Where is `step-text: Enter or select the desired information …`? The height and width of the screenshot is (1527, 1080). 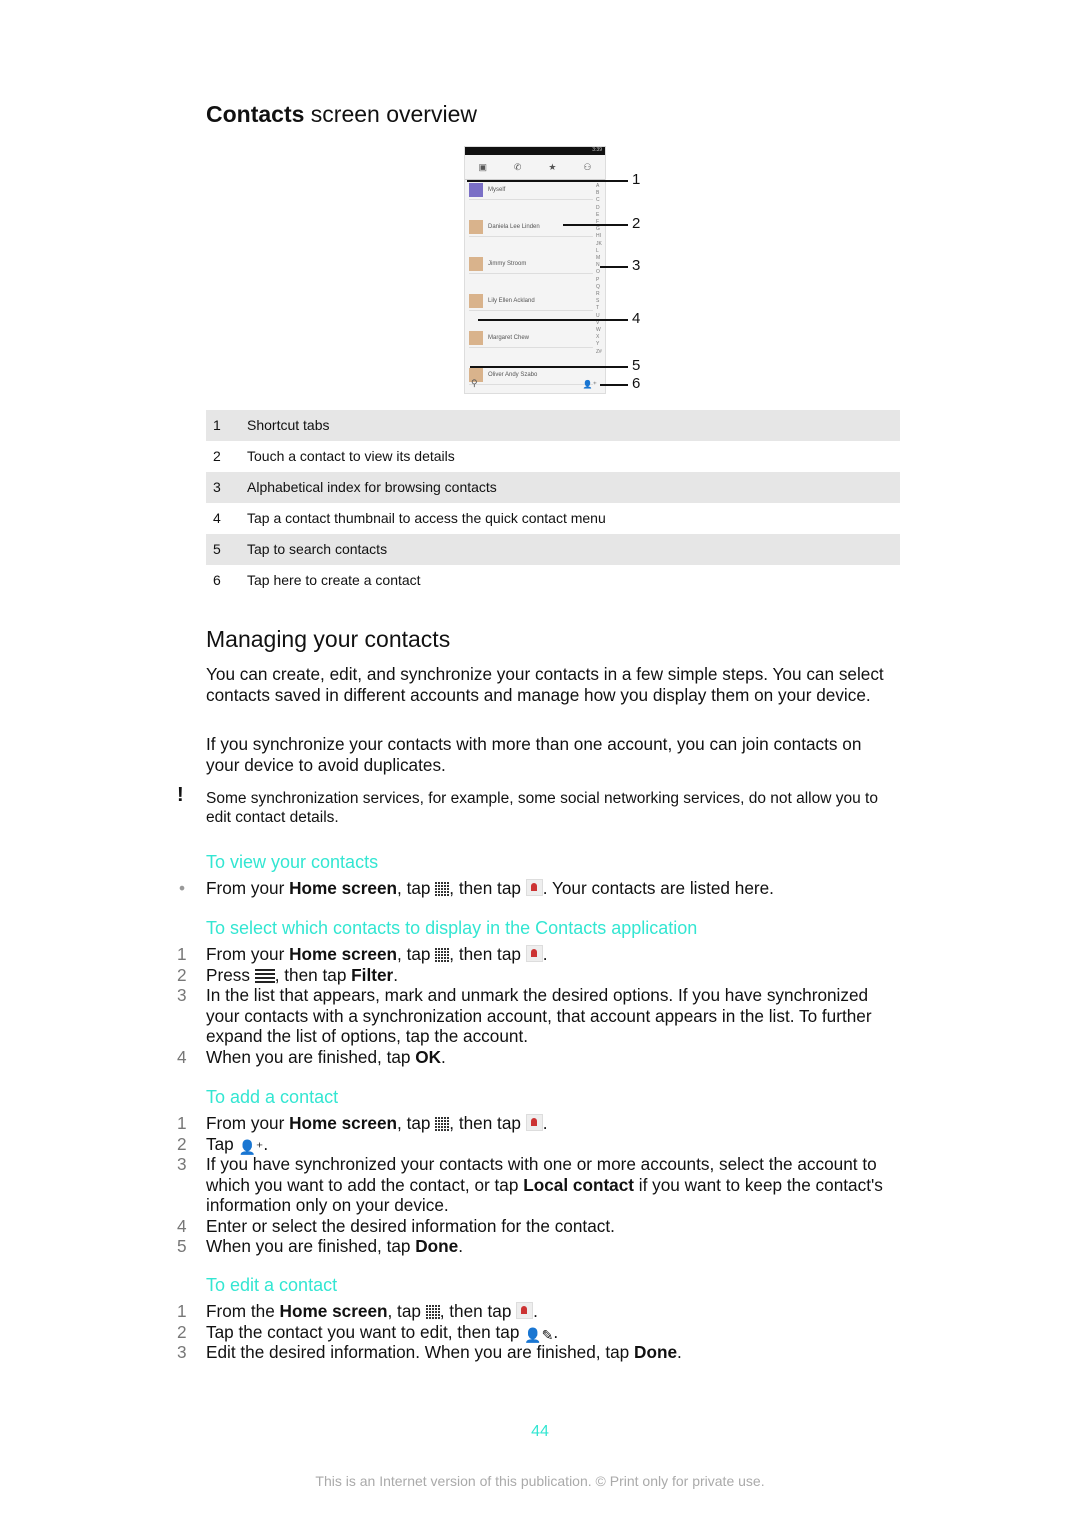 step-text: Enter or select the desired information … is located at coordinates (551, 1226).